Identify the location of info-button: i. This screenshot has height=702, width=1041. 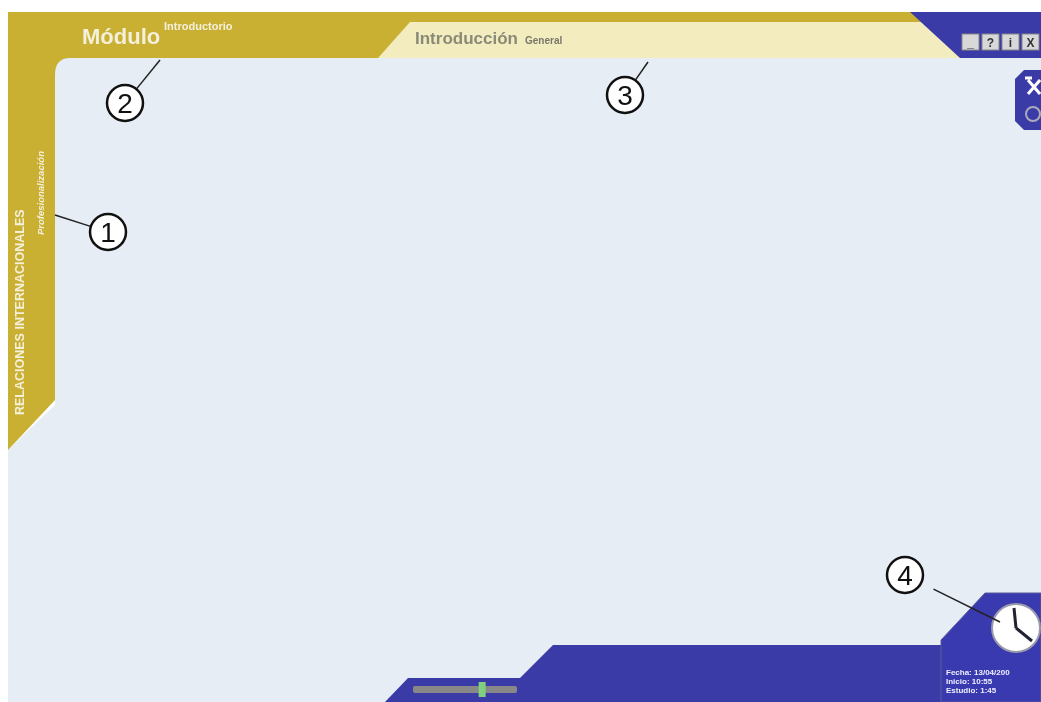
(1010, 42).